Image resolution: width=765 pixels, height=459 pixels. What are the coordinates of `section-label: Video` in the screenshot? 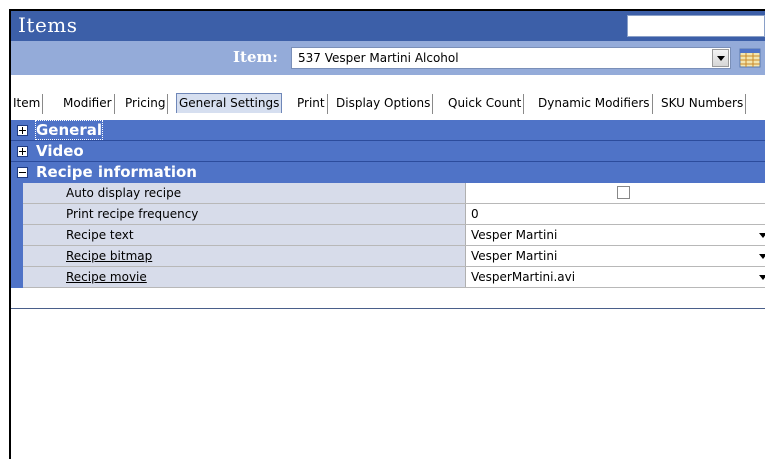 It's located at (60, 151).